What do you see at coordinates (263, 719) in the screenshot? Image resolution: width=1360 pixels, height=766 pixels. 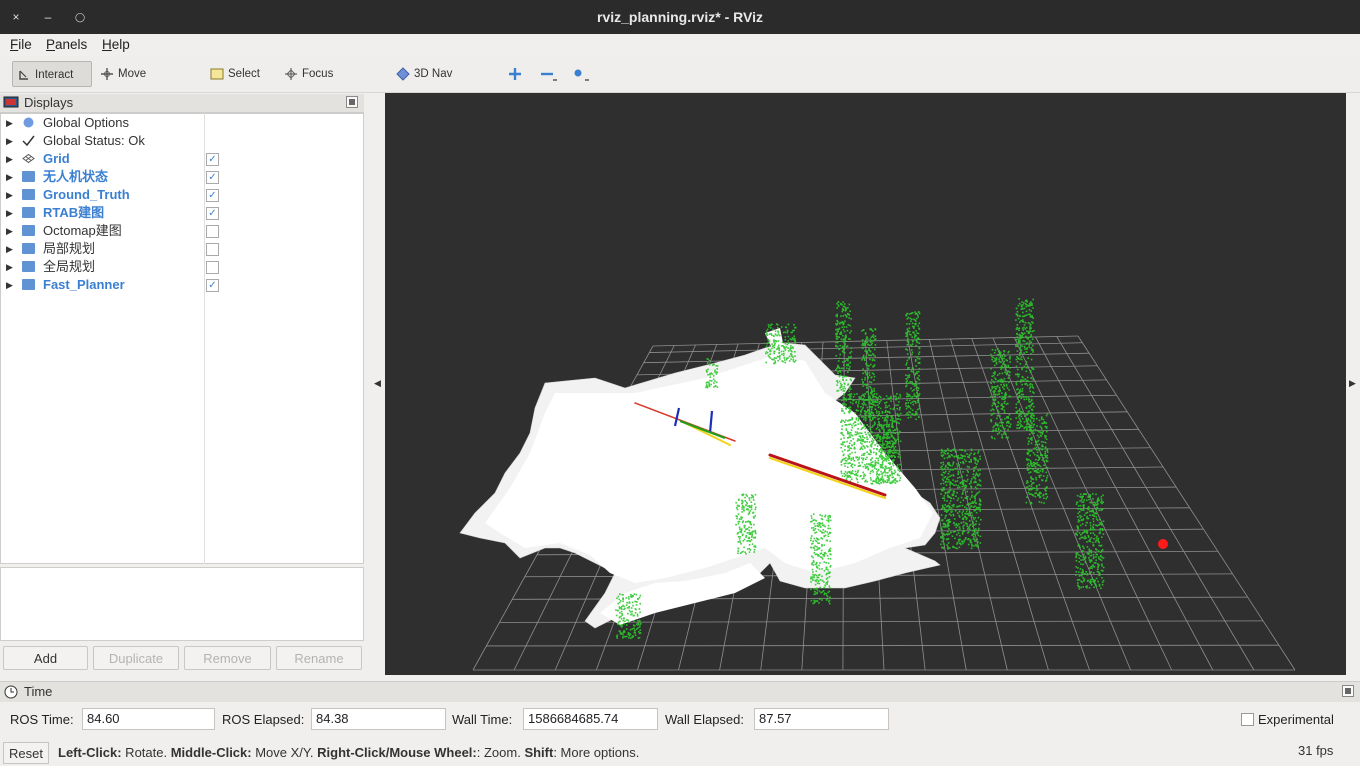 I see `ros-elapsed-label: ROS Elapsed:` at bounding box center [263, 719].